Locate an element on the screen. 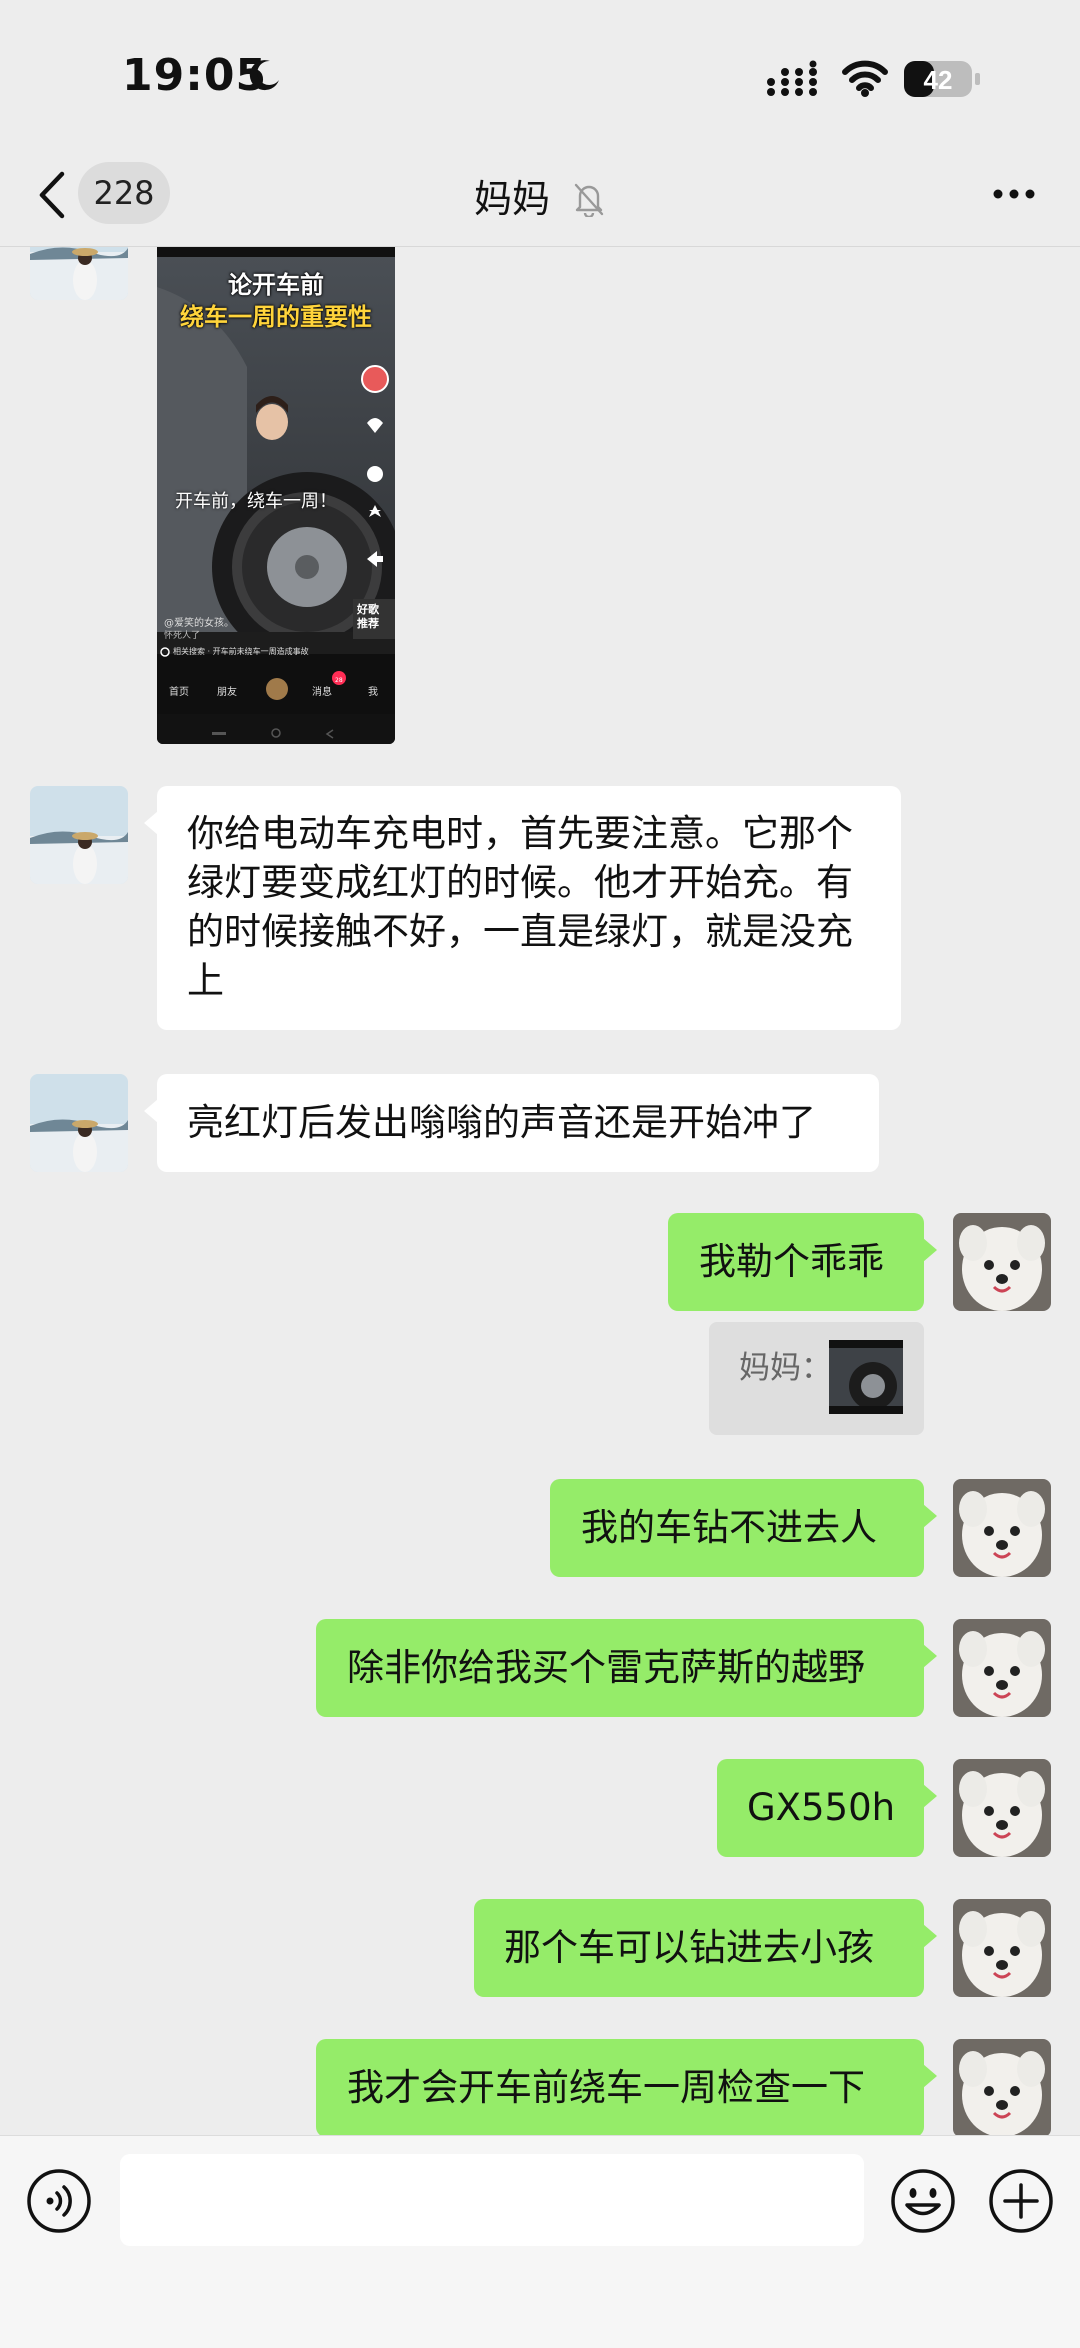 This screenshot has width=1080, height=2348. message-bubble: 那个车可以钻进去小孩 is located at coordinates (699, 1948).